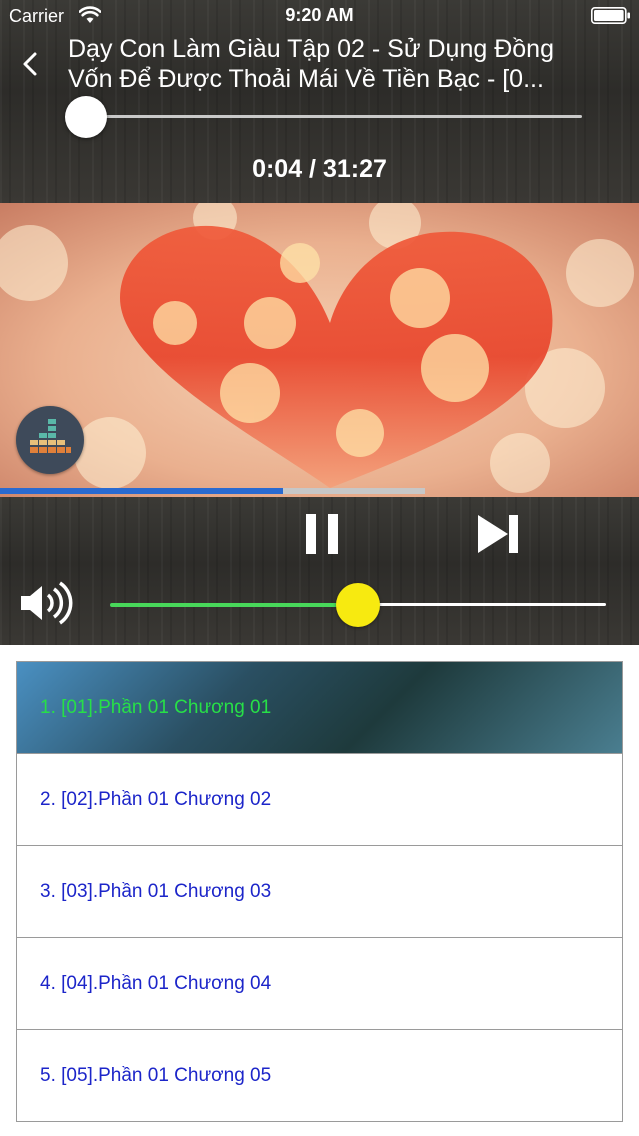  I want to click on speaker-icon, so click(47, 603).